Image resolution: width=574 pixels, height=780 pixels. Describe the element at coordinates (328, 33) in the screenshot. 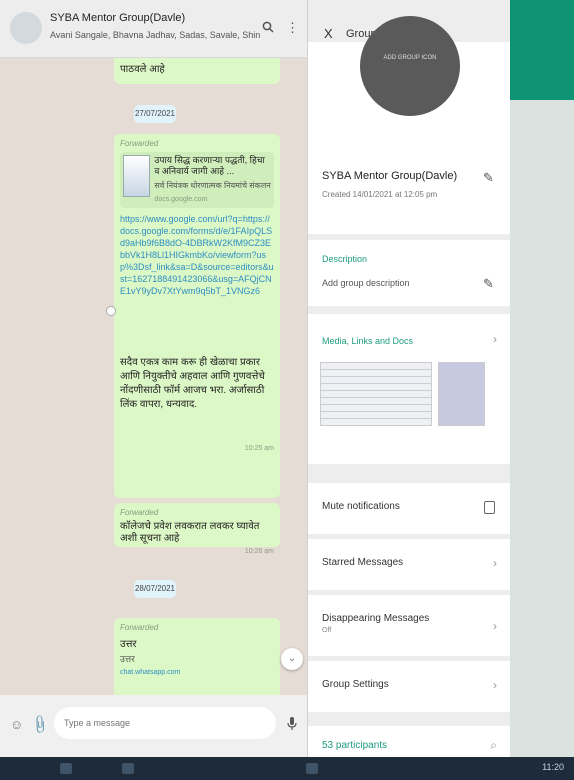

I see `close-icon: X` at that location.